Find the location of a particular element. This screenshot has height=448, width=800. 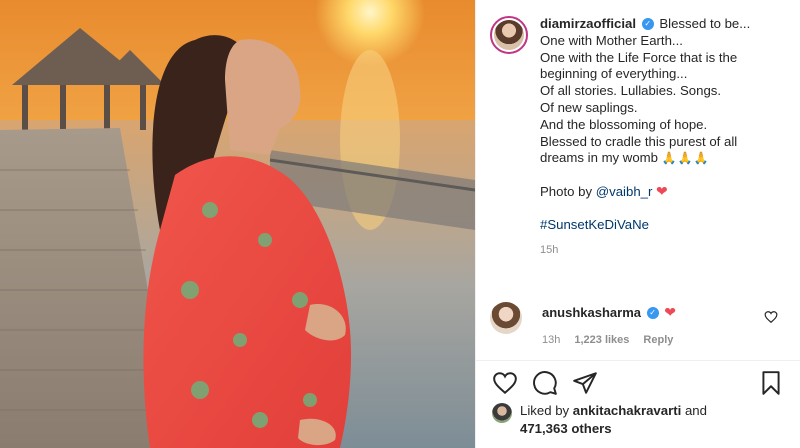

caption-line: Of new saplings. is located at coordinates (589, 107).